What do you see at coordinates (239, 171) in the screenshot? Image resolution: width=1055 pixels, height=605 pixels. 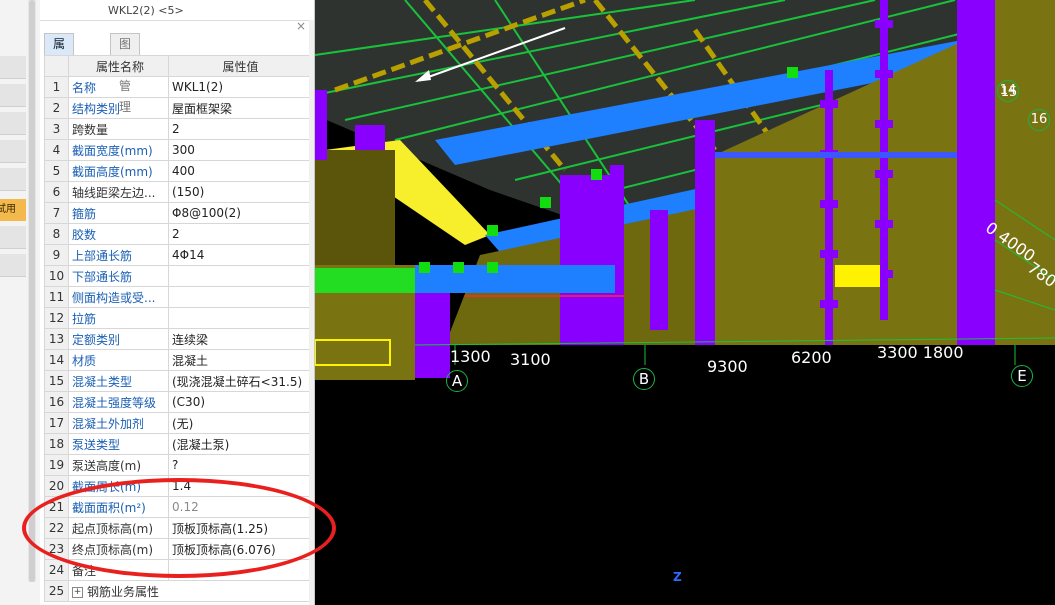 I see `property-value: 400` at bounding box center [239, 171].